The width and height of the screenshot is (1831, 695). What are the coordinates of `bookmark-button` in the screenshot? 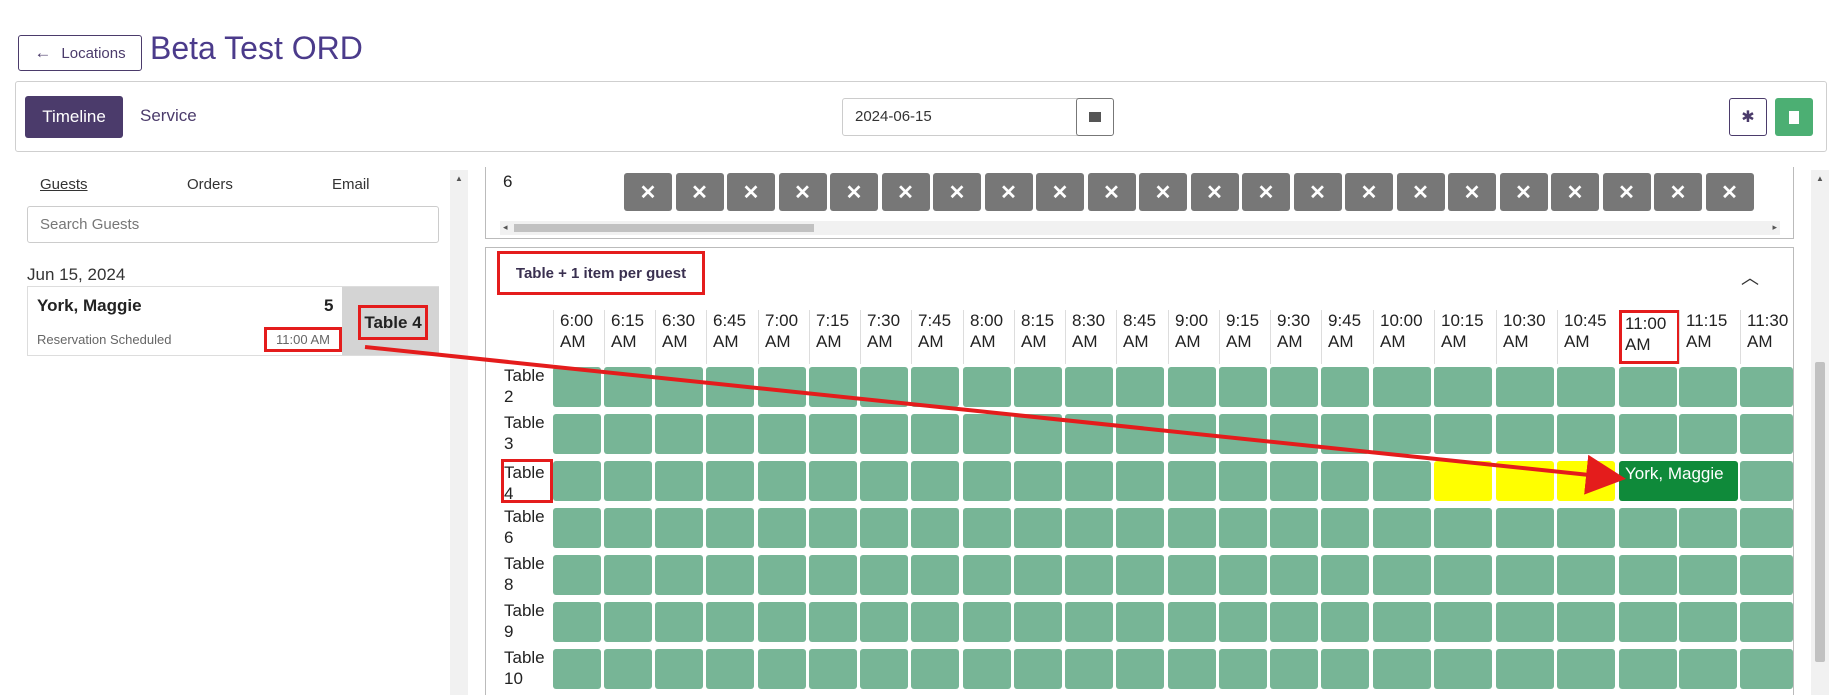 It's located at (1794, 117).